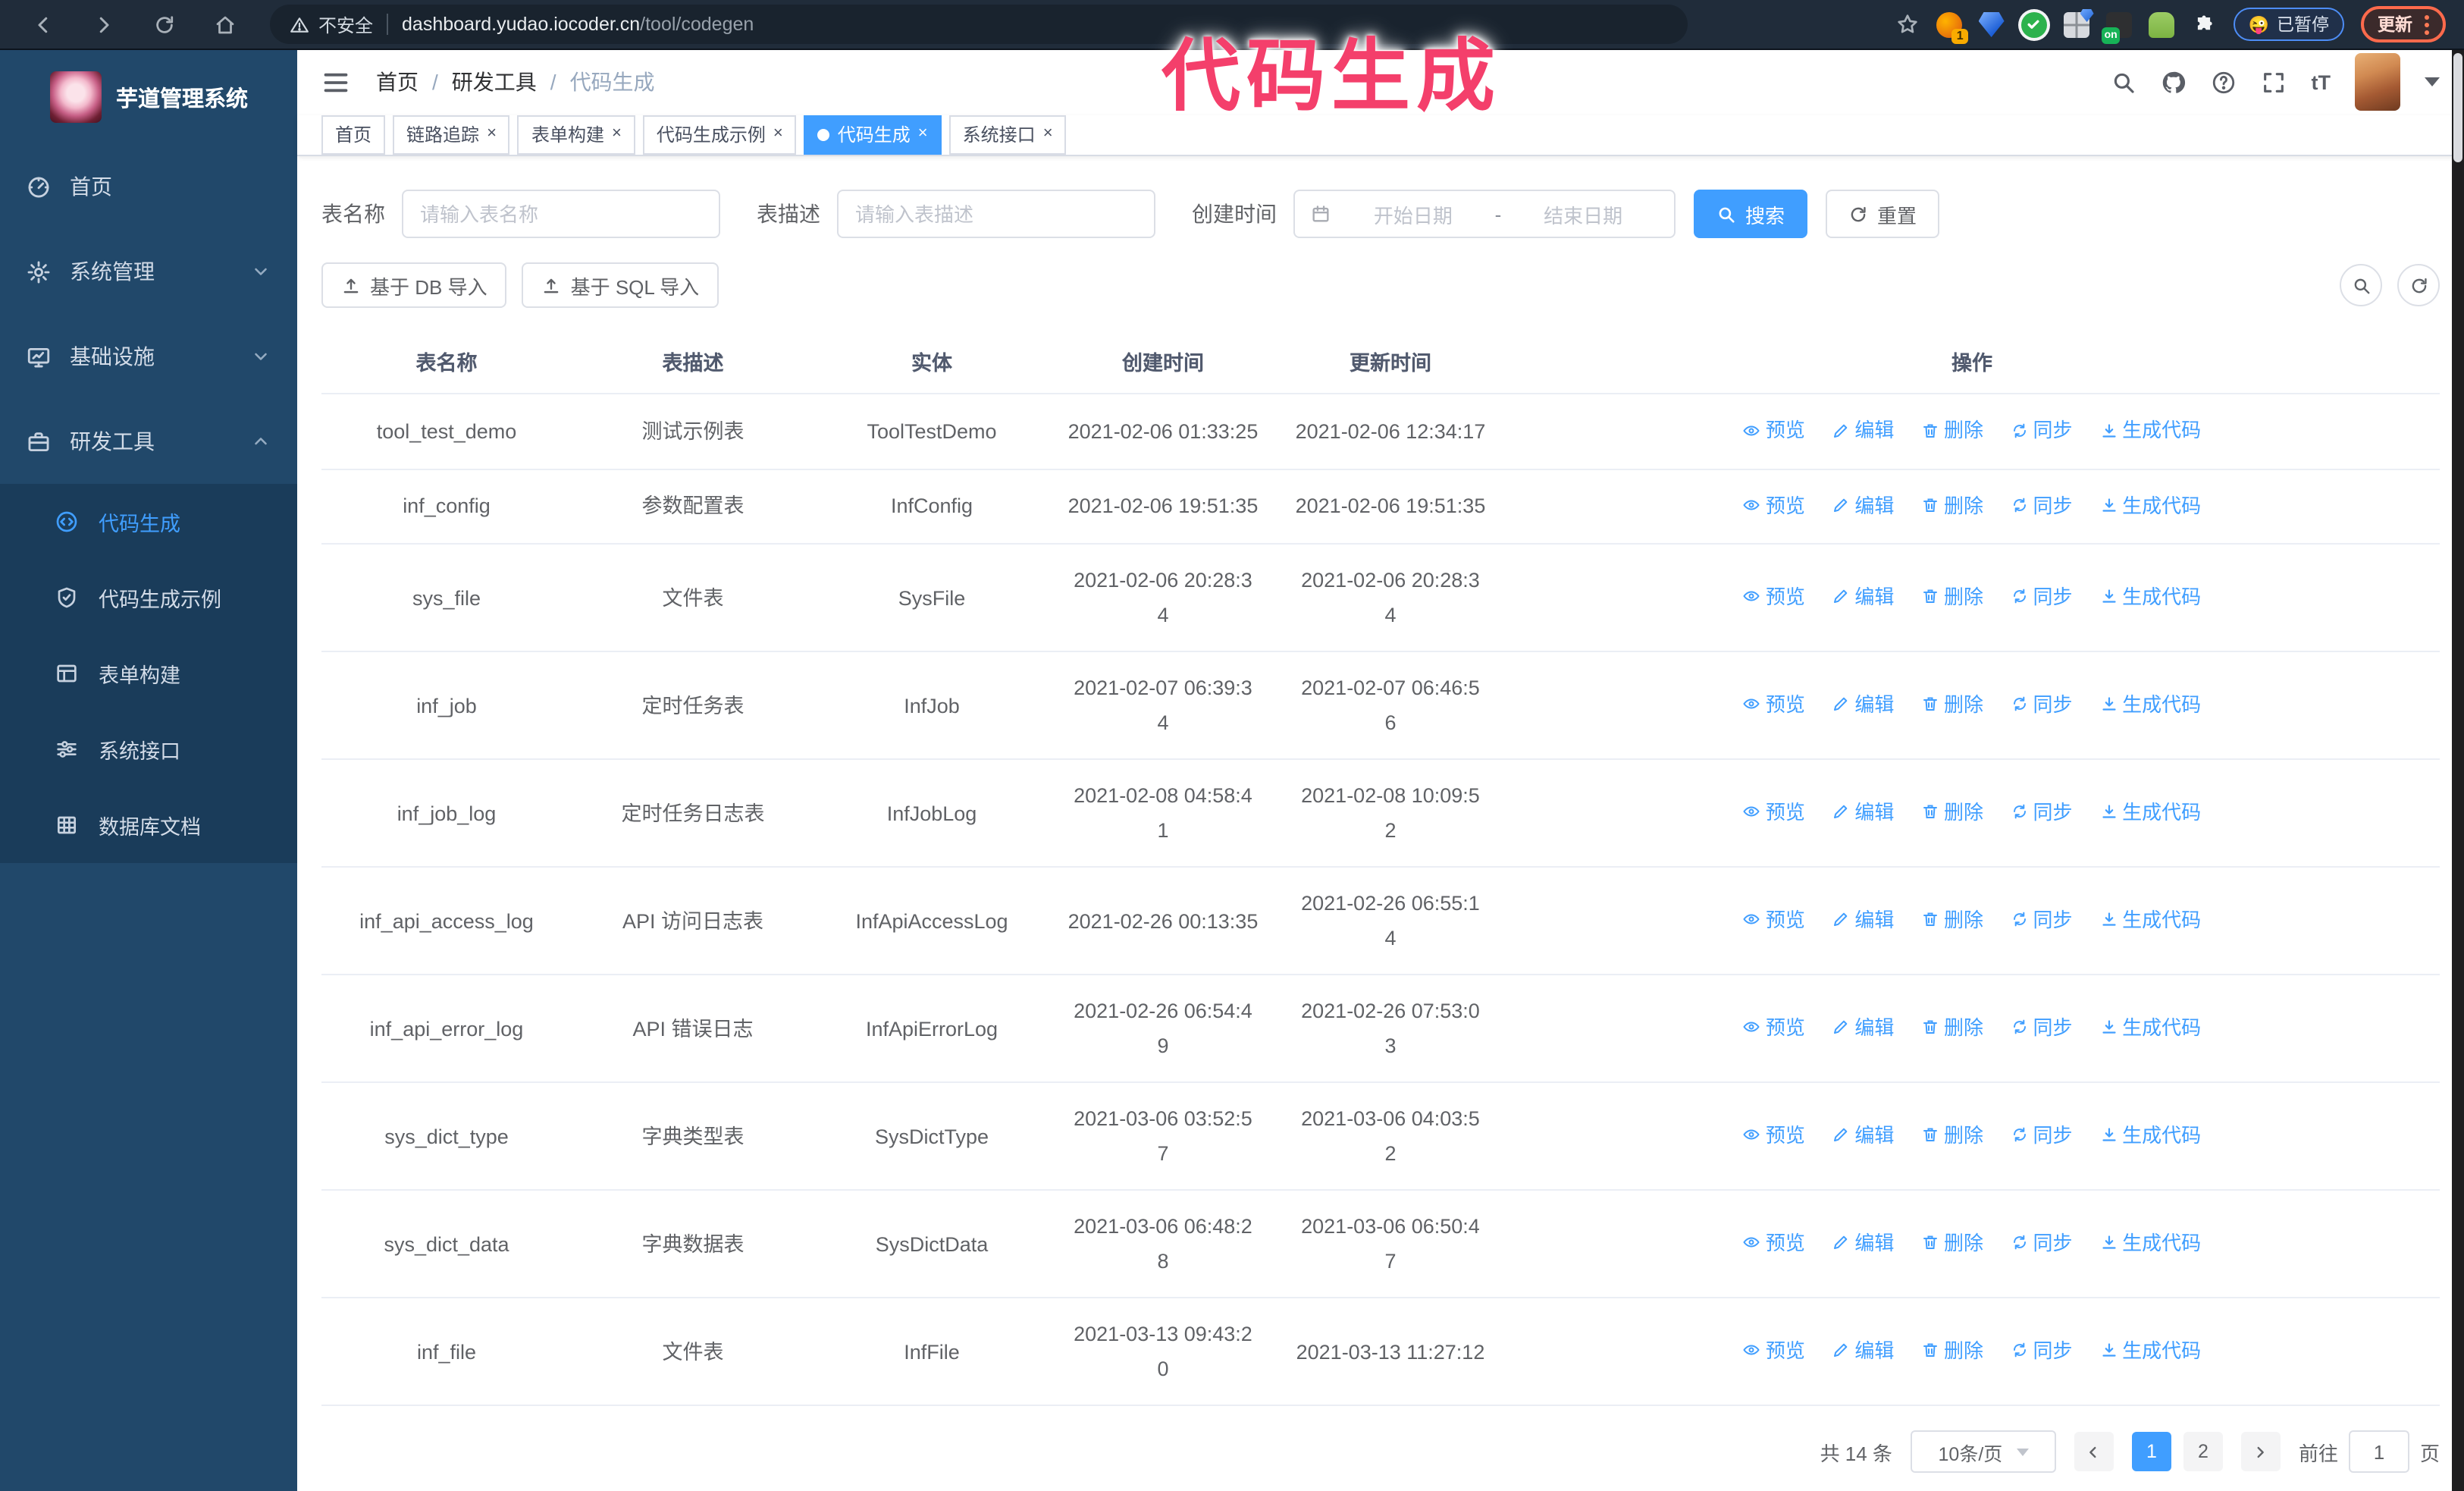 This screenshot has width=2464, height=1491. I want to click on prev-page-button, so click(2094, 1451).